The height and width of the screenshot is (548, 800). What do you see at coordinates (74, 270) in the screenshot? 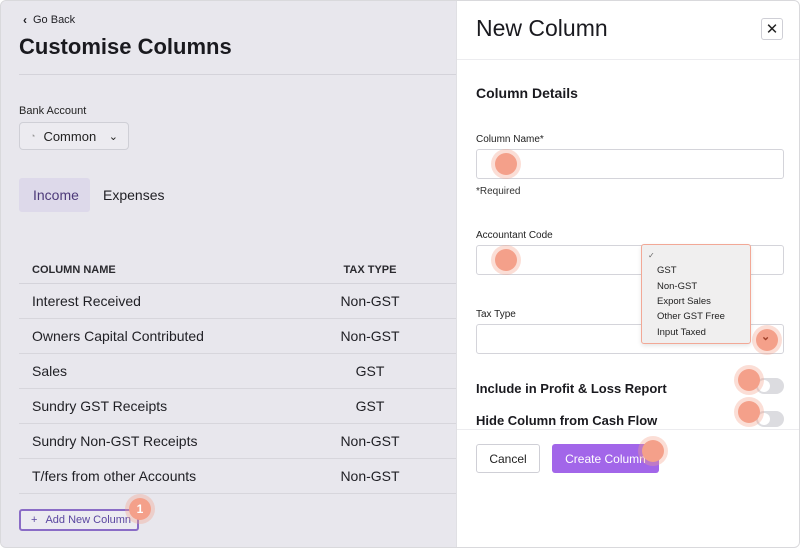
I see `header-column-name: COLUMN NAME` at bounding box center [74, 270].